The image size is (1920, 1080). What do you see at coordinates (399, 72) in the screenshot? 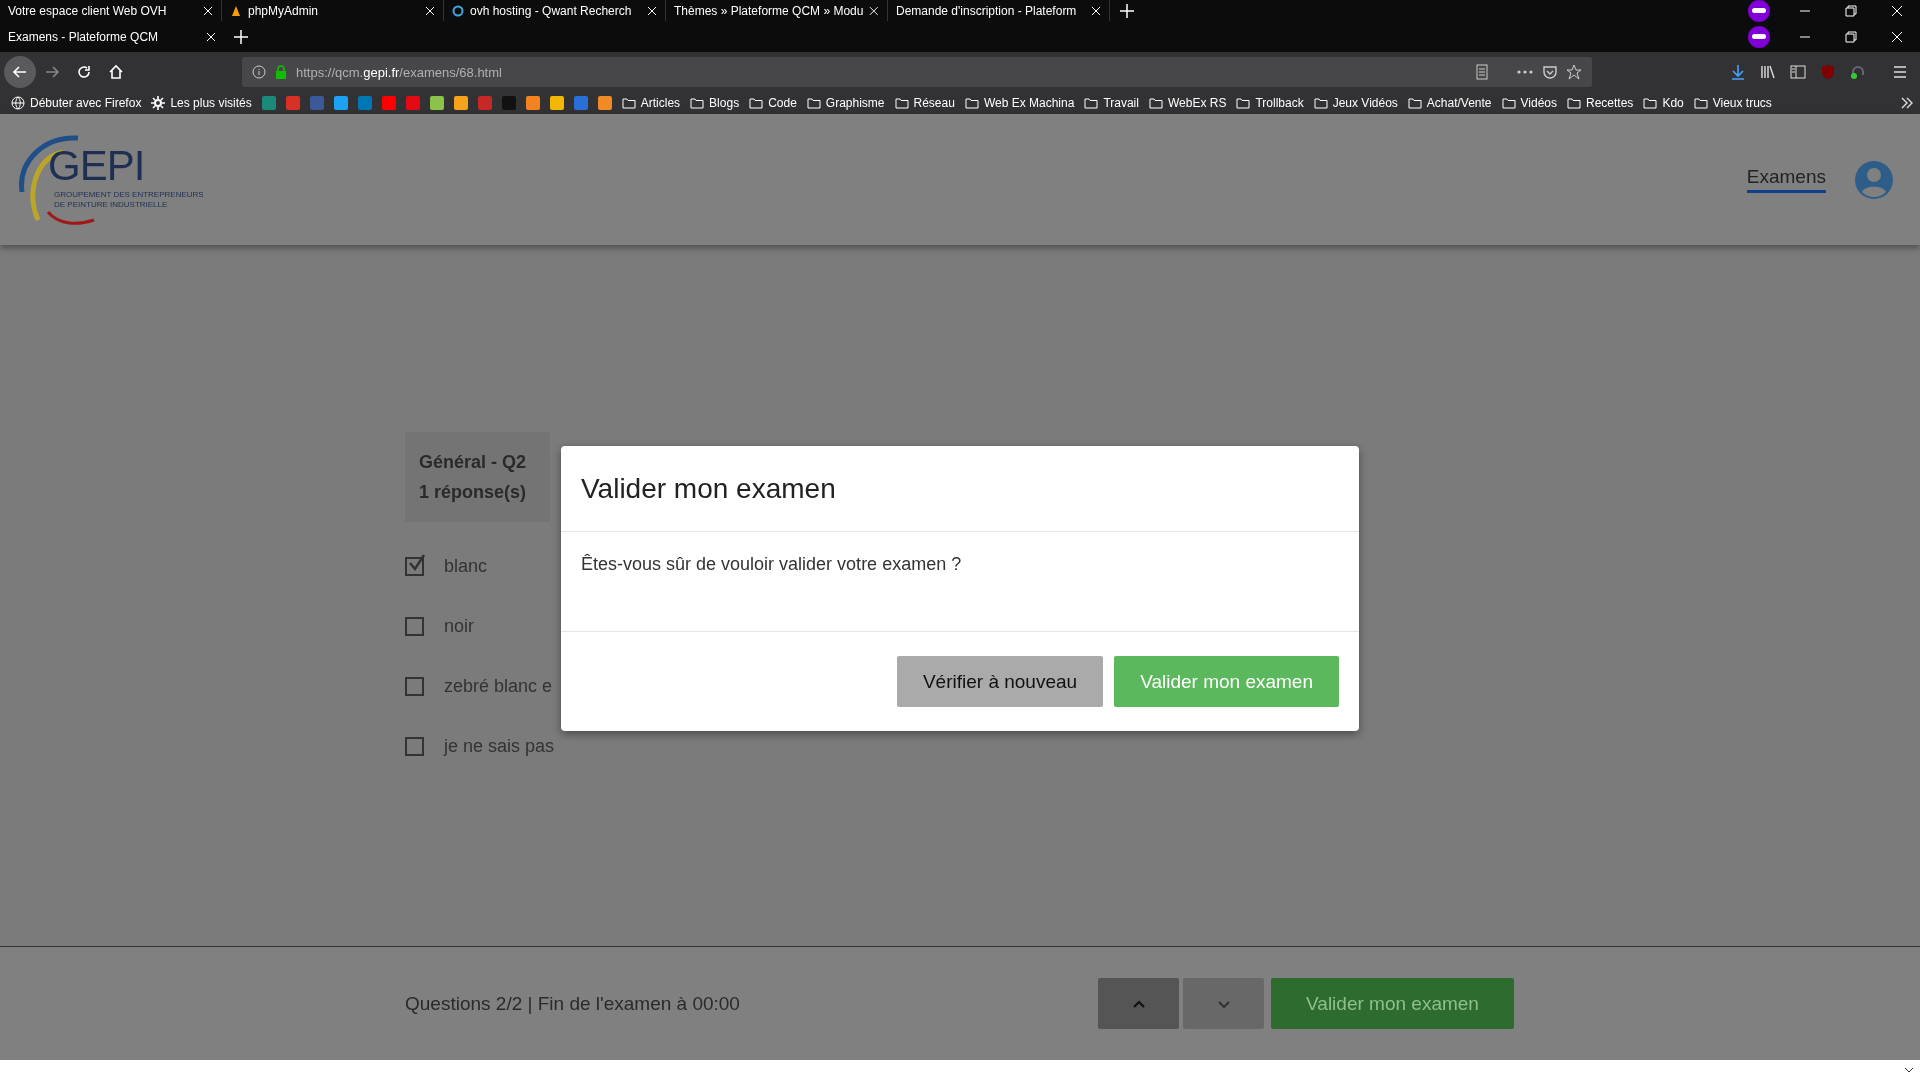
I see `url-text: https://qcm.gepi.fr/examens/68.html` at bounding box center [399, 72].